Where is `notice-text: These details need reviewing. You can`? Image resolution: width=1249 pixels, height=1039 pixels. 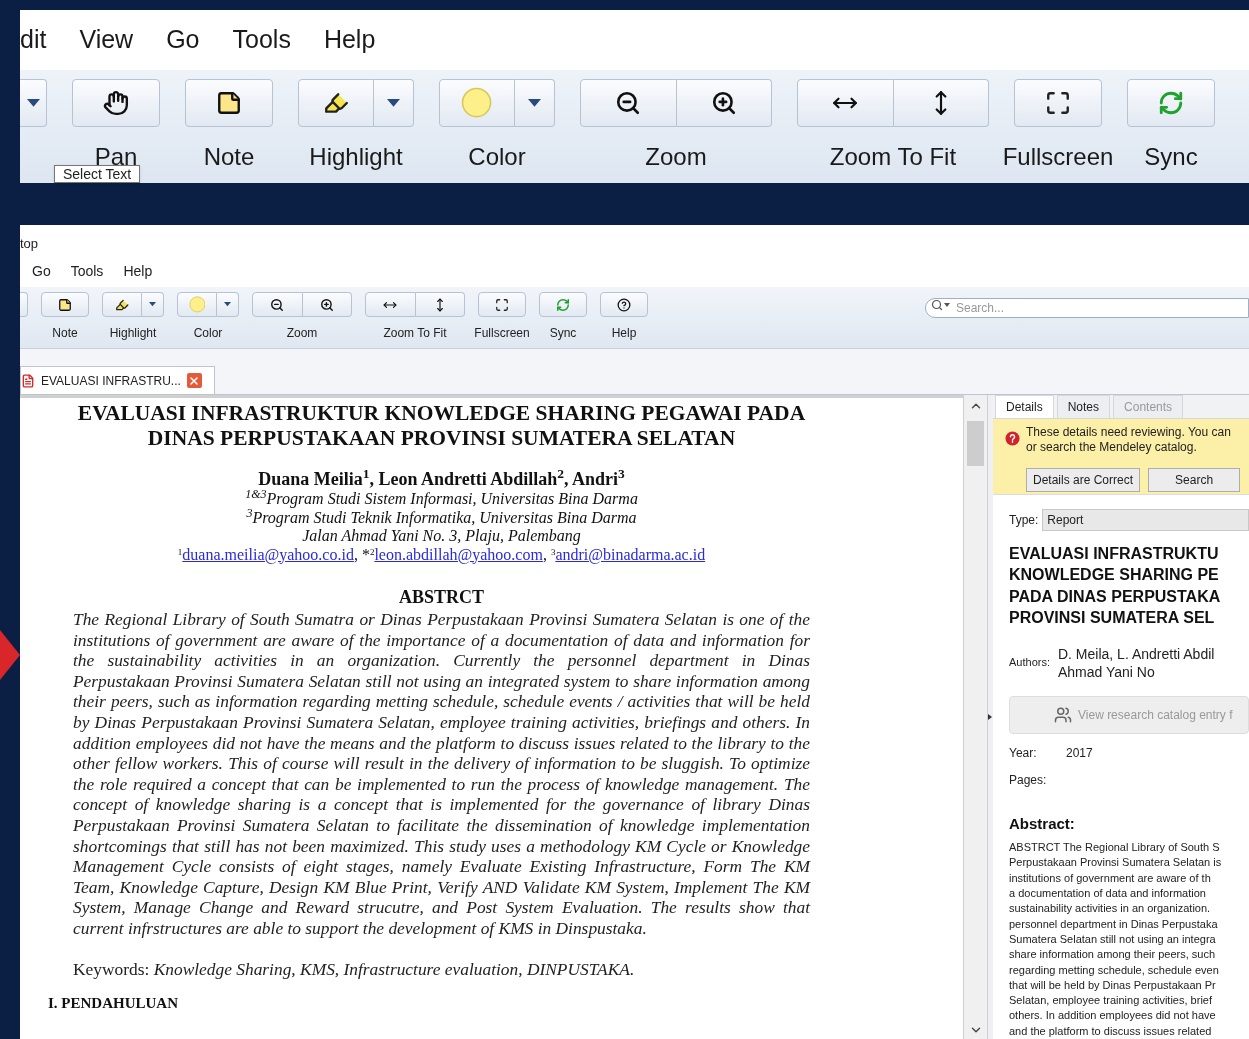 notice-text: These details need reviewing. You can is located at coordinates (1128, 432).